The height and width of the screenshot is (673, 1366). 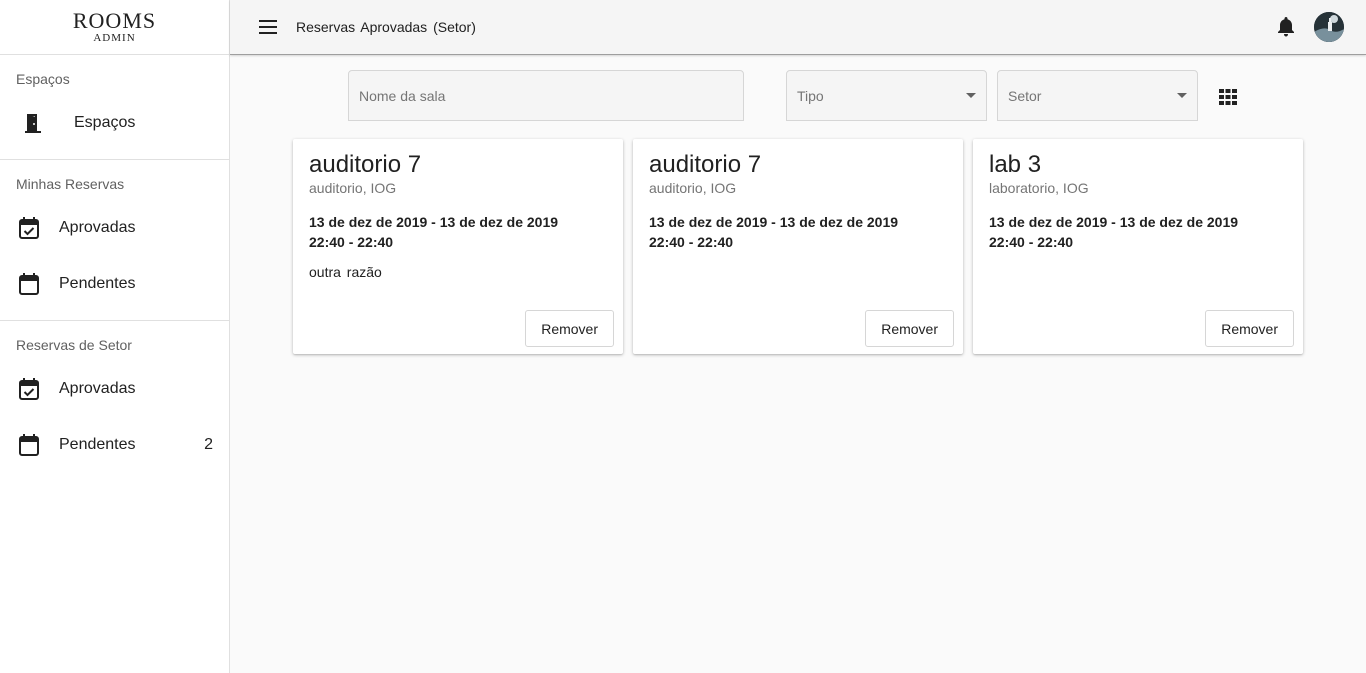 I want to click on sidebar-item-setor-pendentes: Pendentes 2, so click(x=114, y=445).